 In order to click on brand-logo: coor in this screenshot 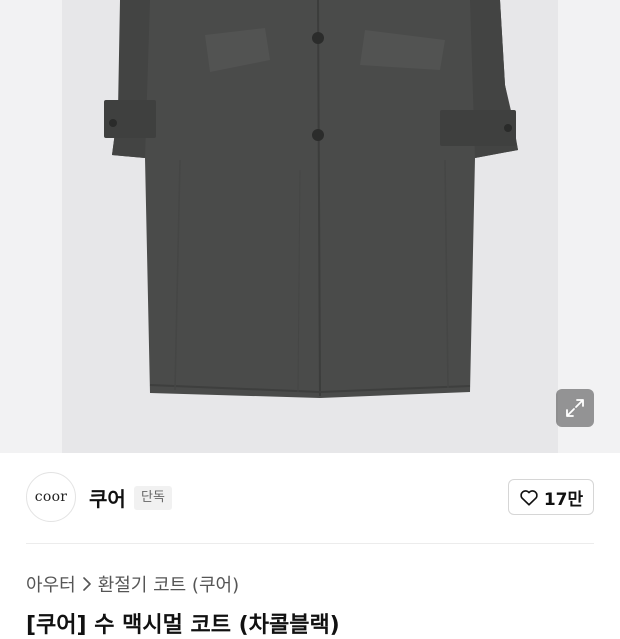, I will do `click(51, 497)`.